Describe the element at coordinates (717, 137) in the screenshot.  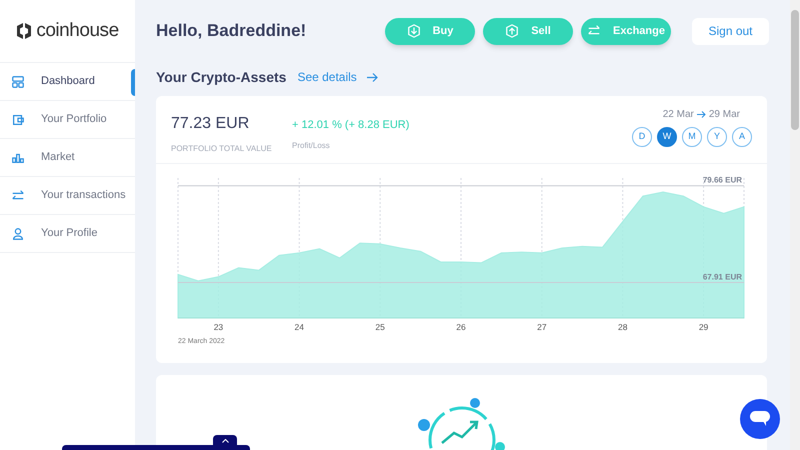
I see `period-tab: Y` at that location.